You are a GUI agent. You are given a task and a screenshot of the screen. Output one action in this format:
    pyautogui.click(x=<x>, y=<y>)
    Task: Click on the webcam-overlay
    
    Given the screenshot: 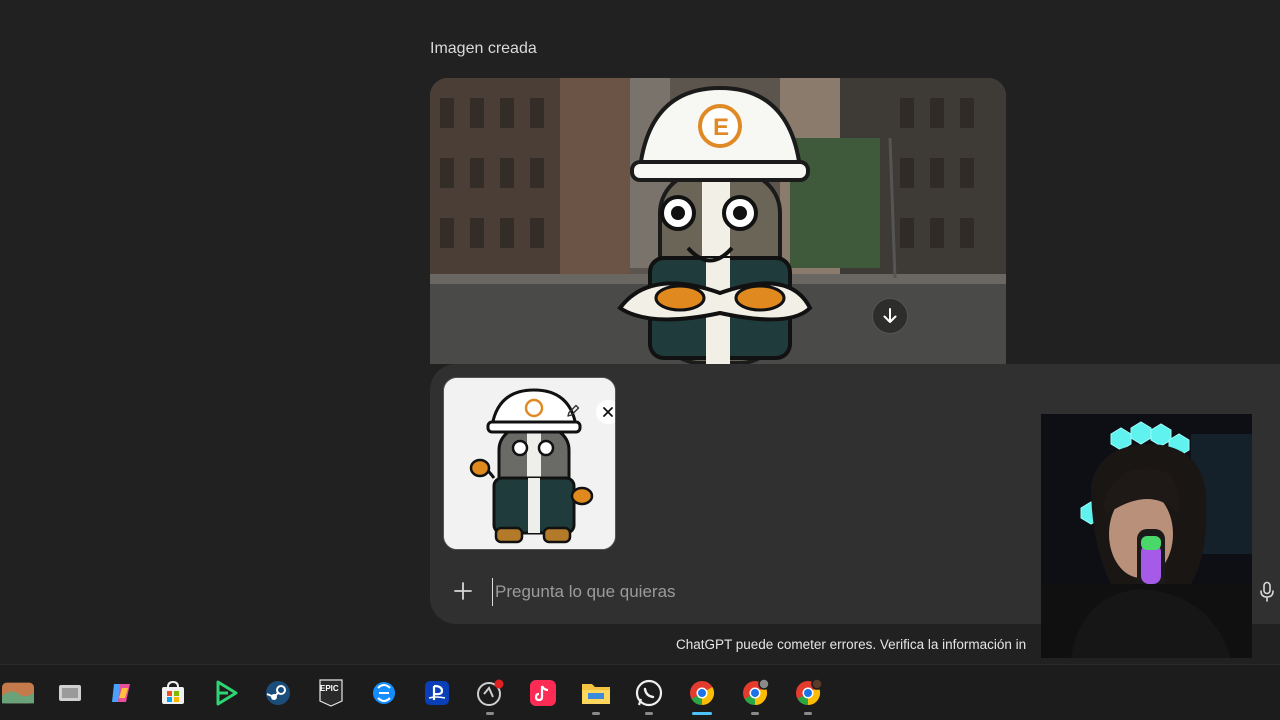 What is the action you would take?
    pyautogui.click(x=1146, y=536)
    